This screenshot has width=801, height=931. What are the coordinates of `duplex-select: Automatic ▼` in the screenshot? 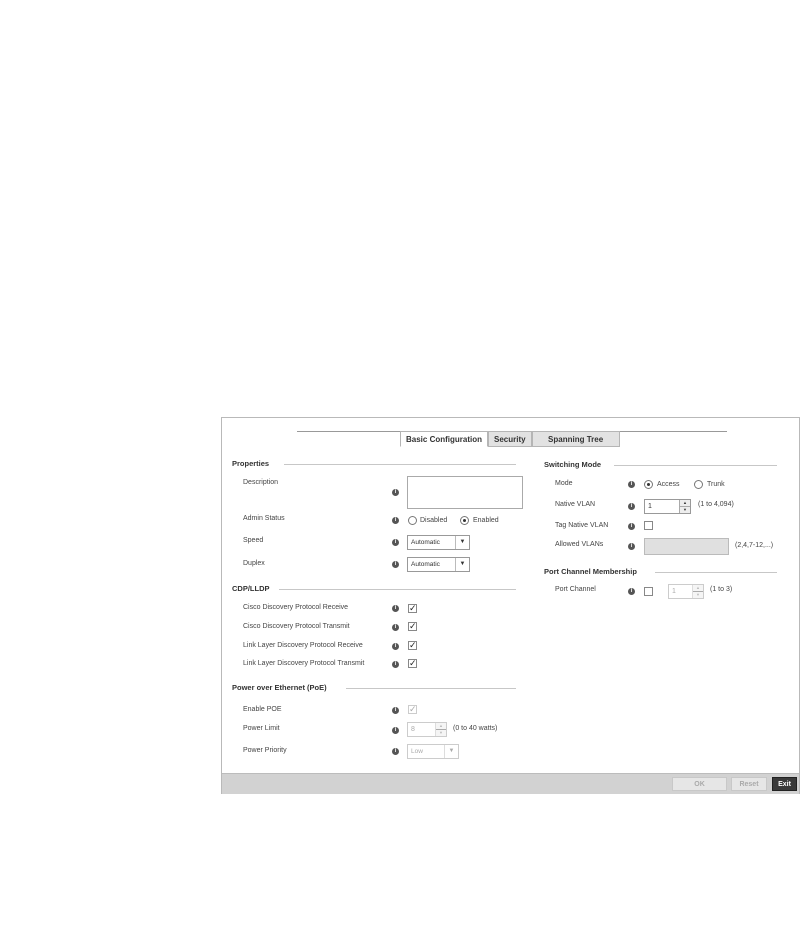 It's located at (438, 564).